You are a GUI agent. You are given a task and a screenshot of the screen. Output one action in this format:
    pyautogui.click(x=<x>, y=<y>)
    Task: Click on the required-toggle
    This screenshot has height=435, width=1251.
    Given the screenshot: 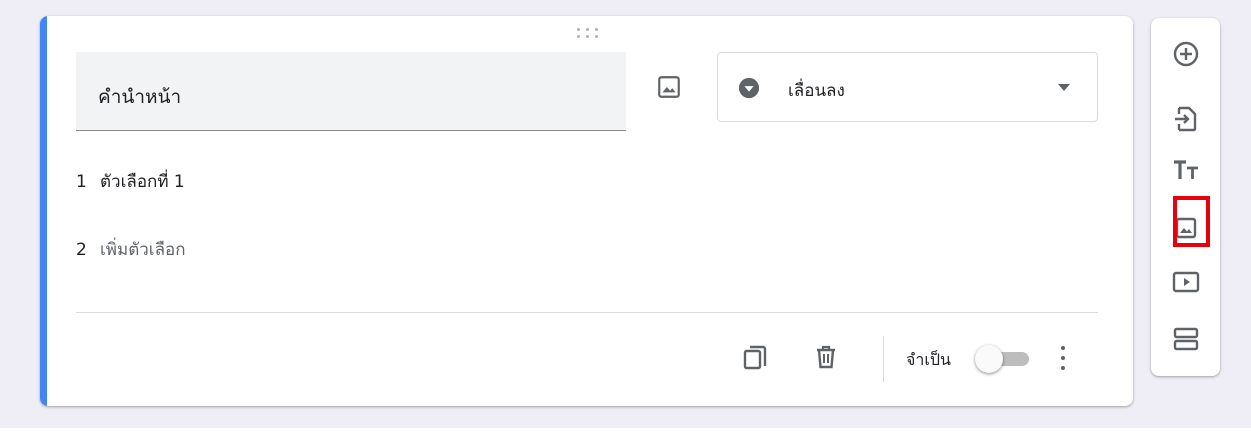 What is the action you would take?
    pyautogui.click(x=1005, y=359)
    